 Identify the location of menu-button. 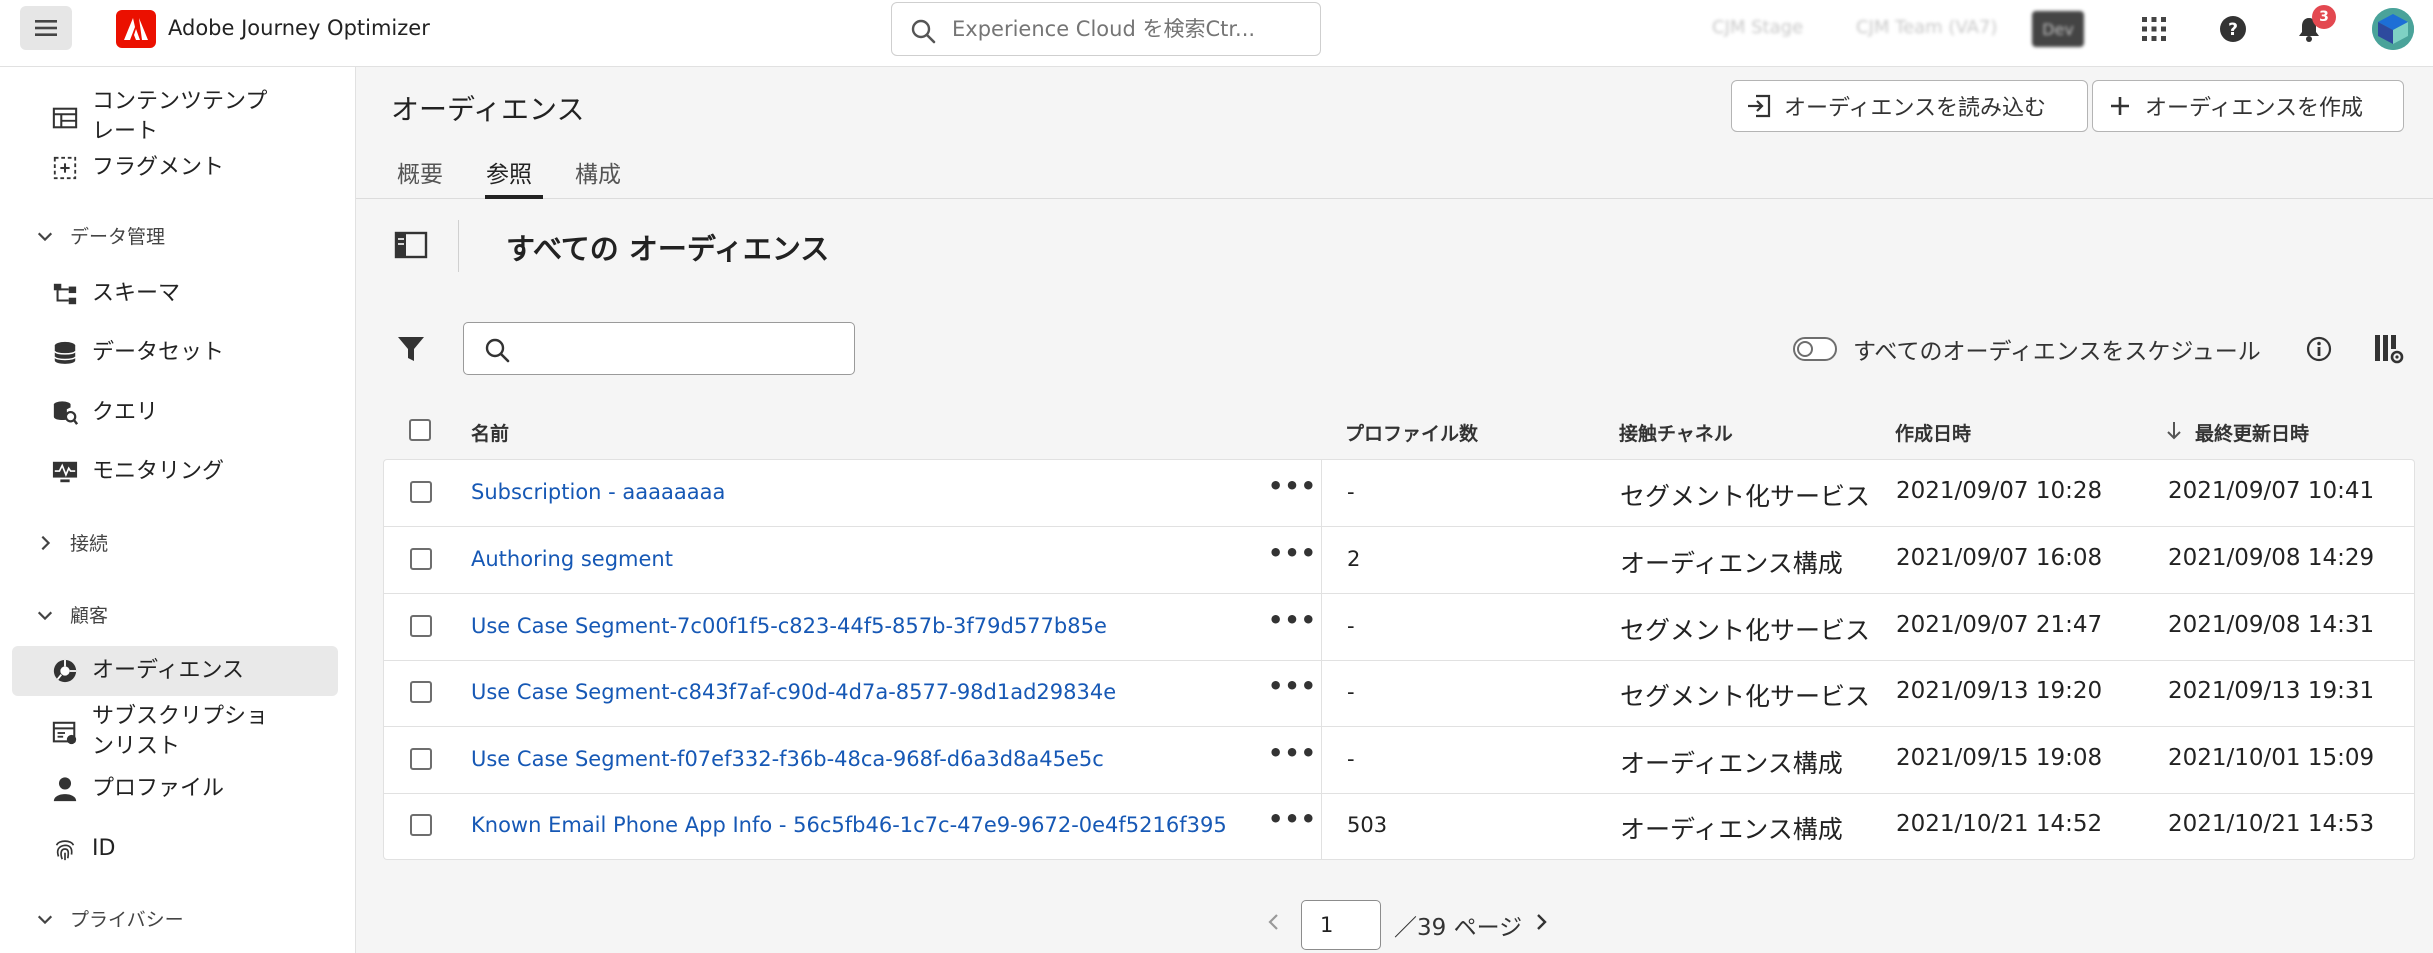
(46, 28).